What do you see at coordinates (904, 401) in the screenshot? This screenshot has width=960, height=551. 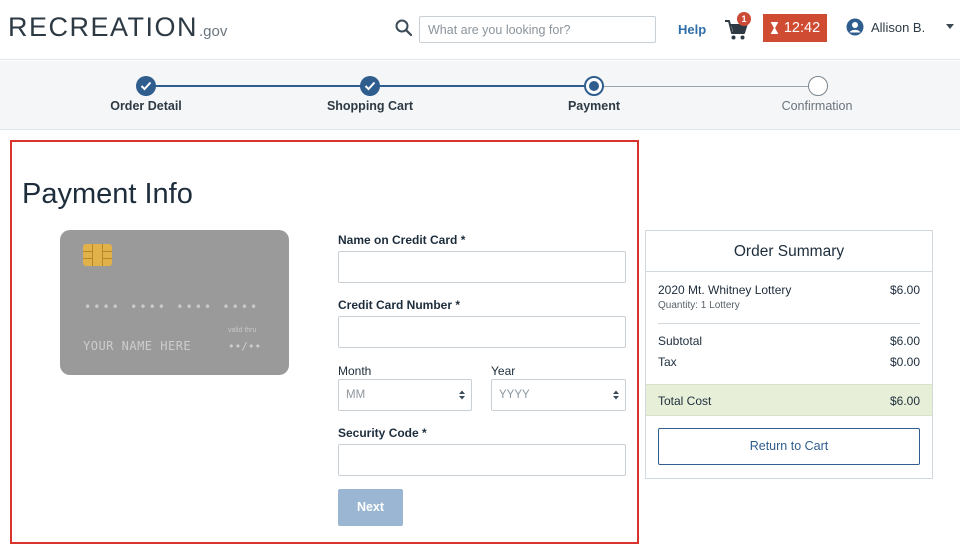 I see `total-value: $6.00` at bounding box center [904, 401].